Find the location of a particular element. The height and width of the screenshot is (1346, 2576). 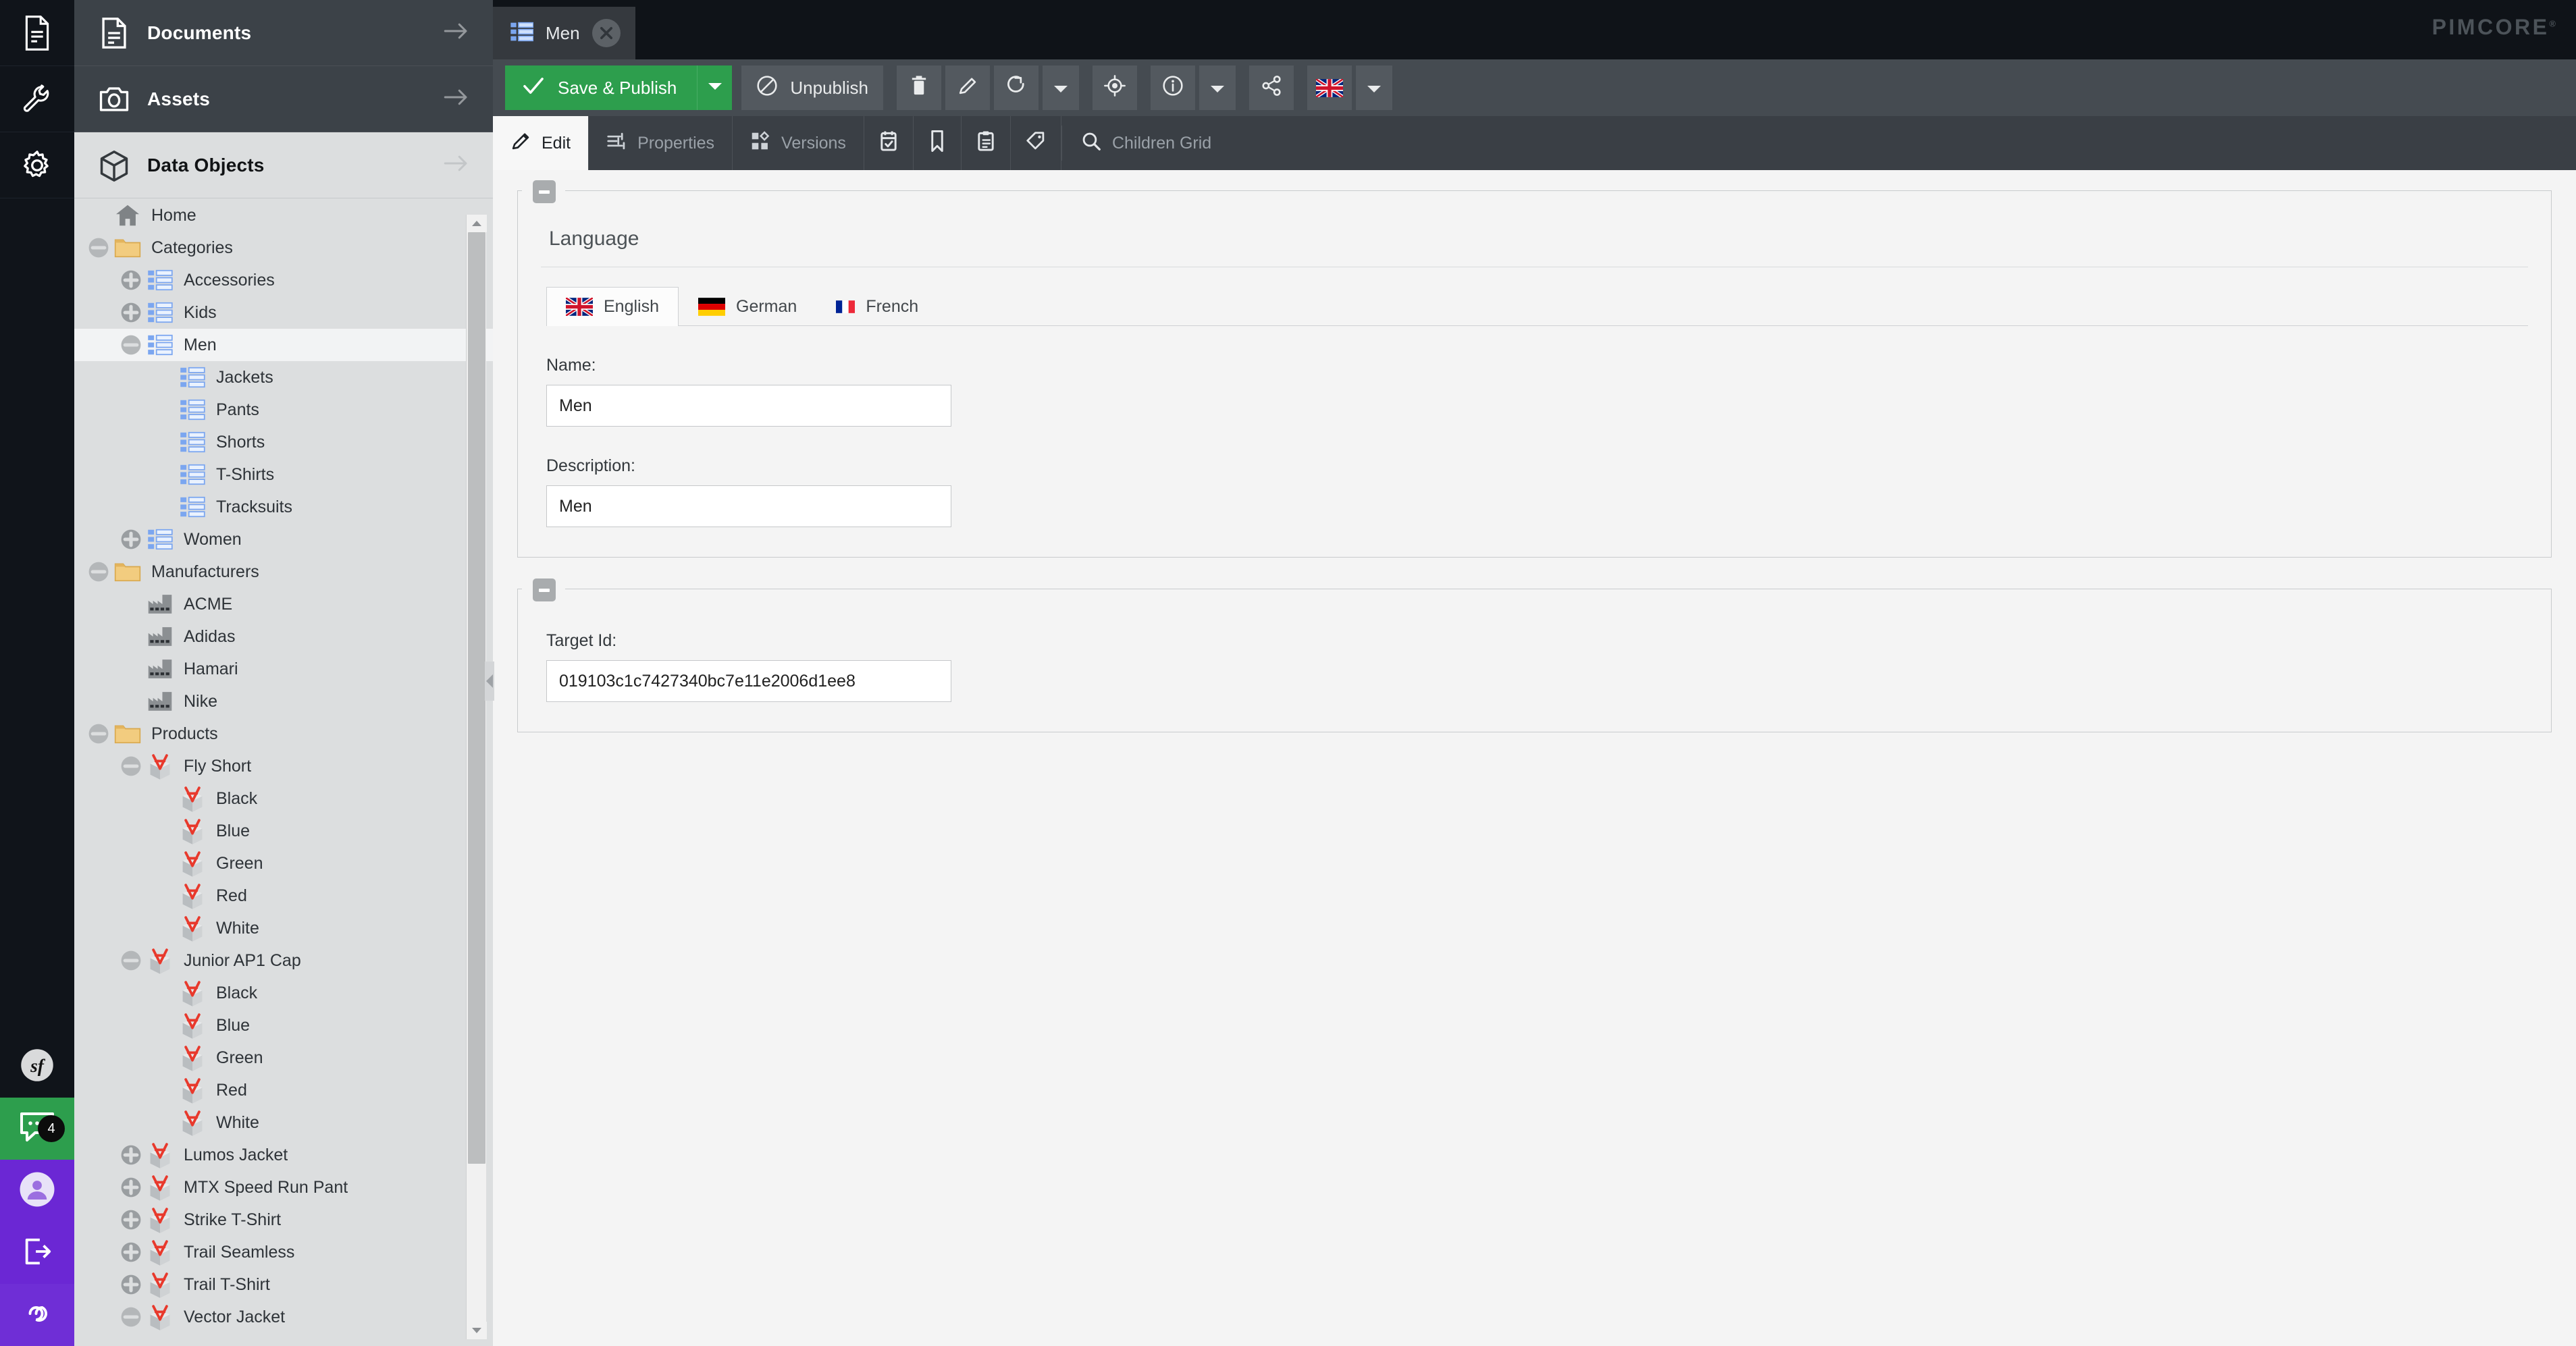

reload-button is located at coordinates (1016, 87).